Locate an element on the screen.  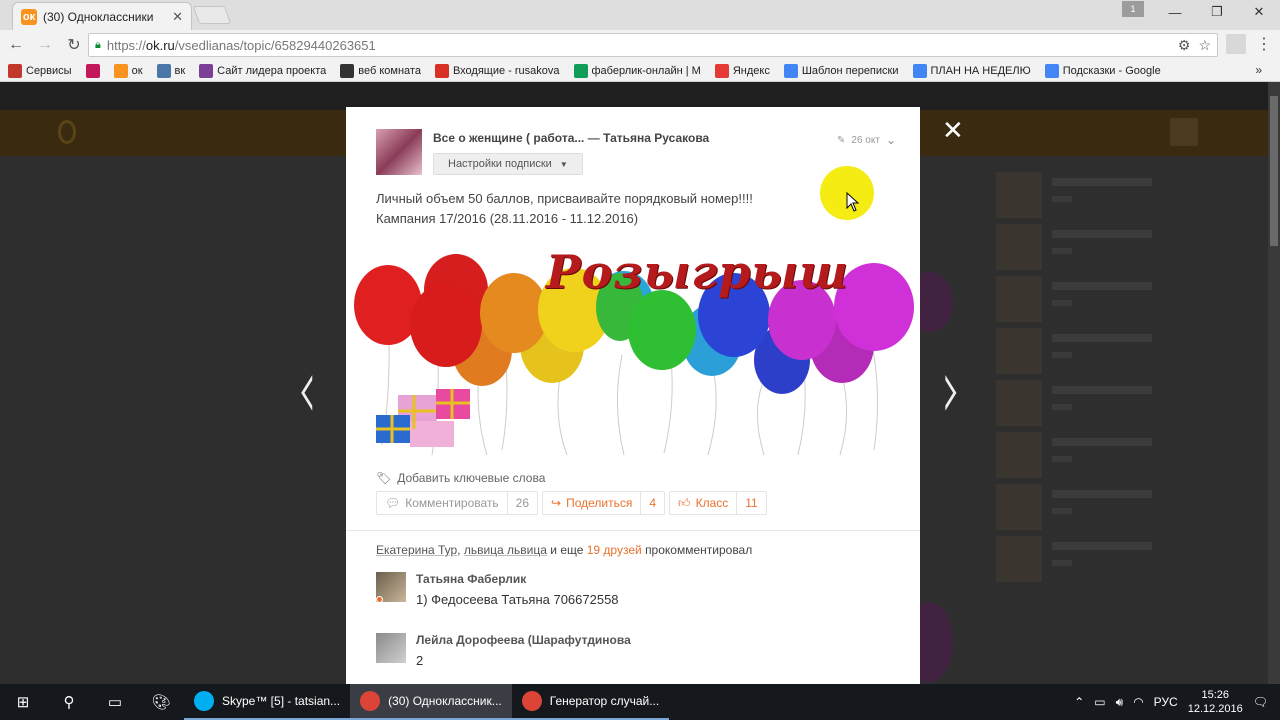
extension-icon: ⚙ is located at coordinates (1184, 45).